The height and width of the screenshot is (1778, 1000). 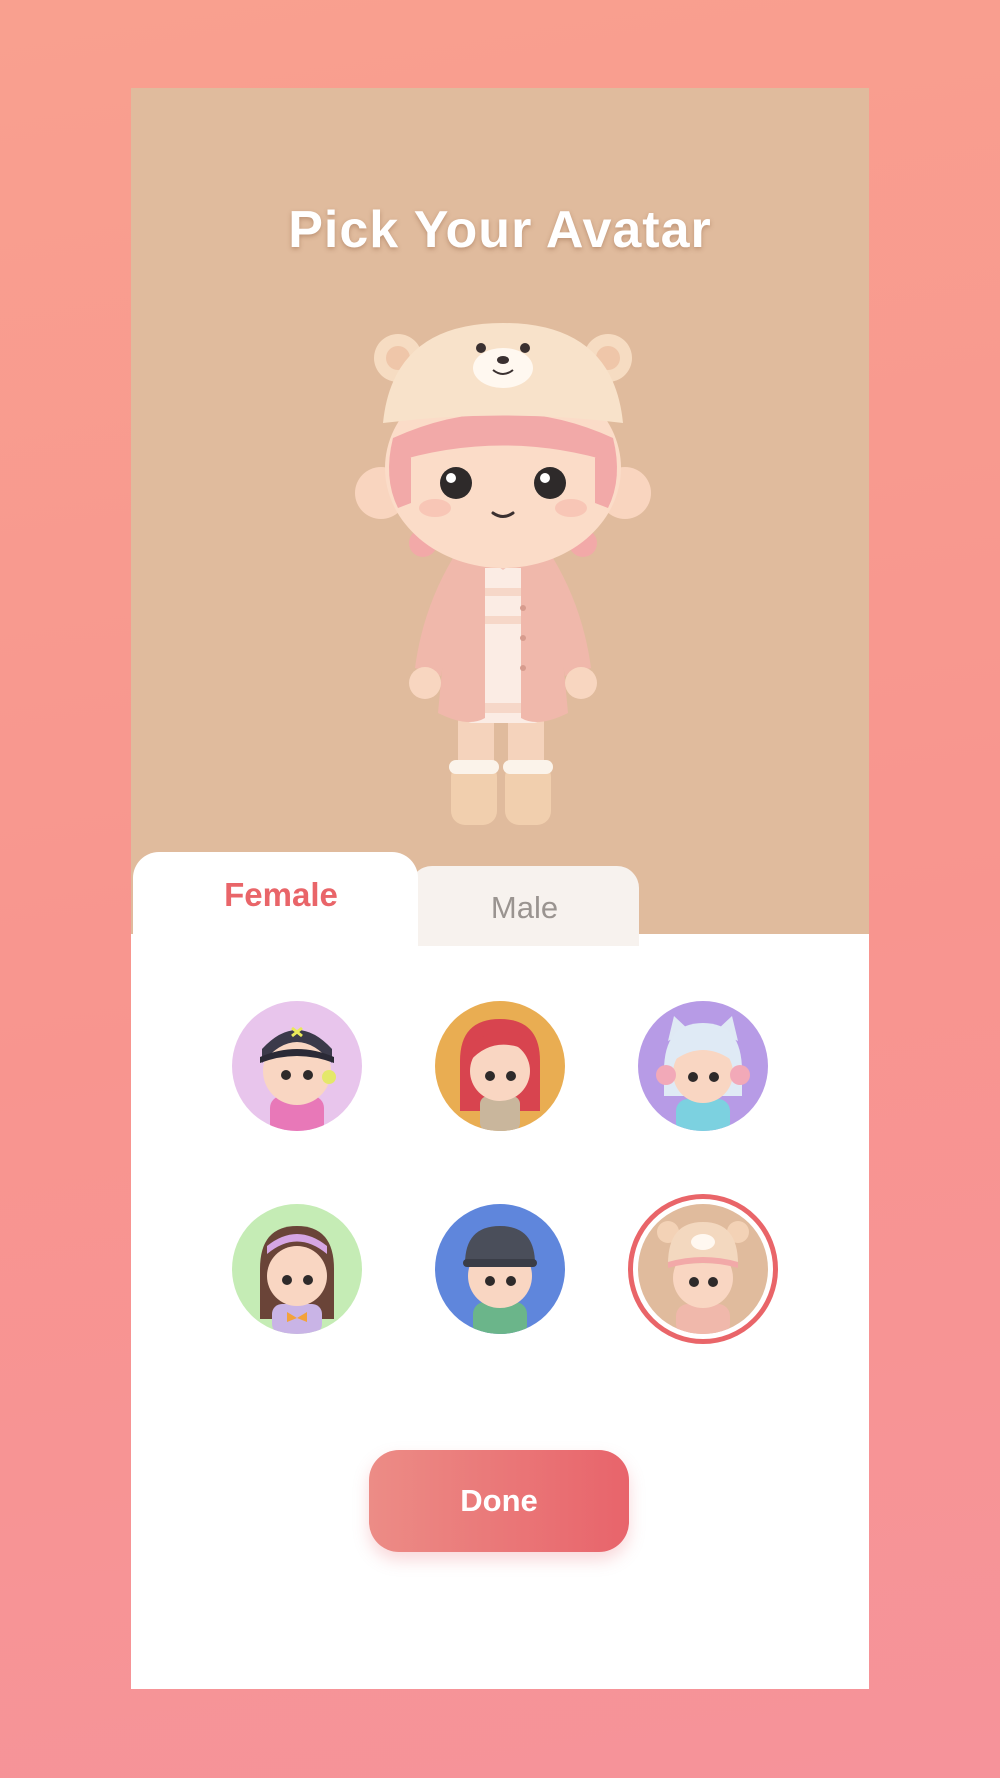 I want to click on avatar-girl-cat-headphones-icon, so click(x=703, y=1066).